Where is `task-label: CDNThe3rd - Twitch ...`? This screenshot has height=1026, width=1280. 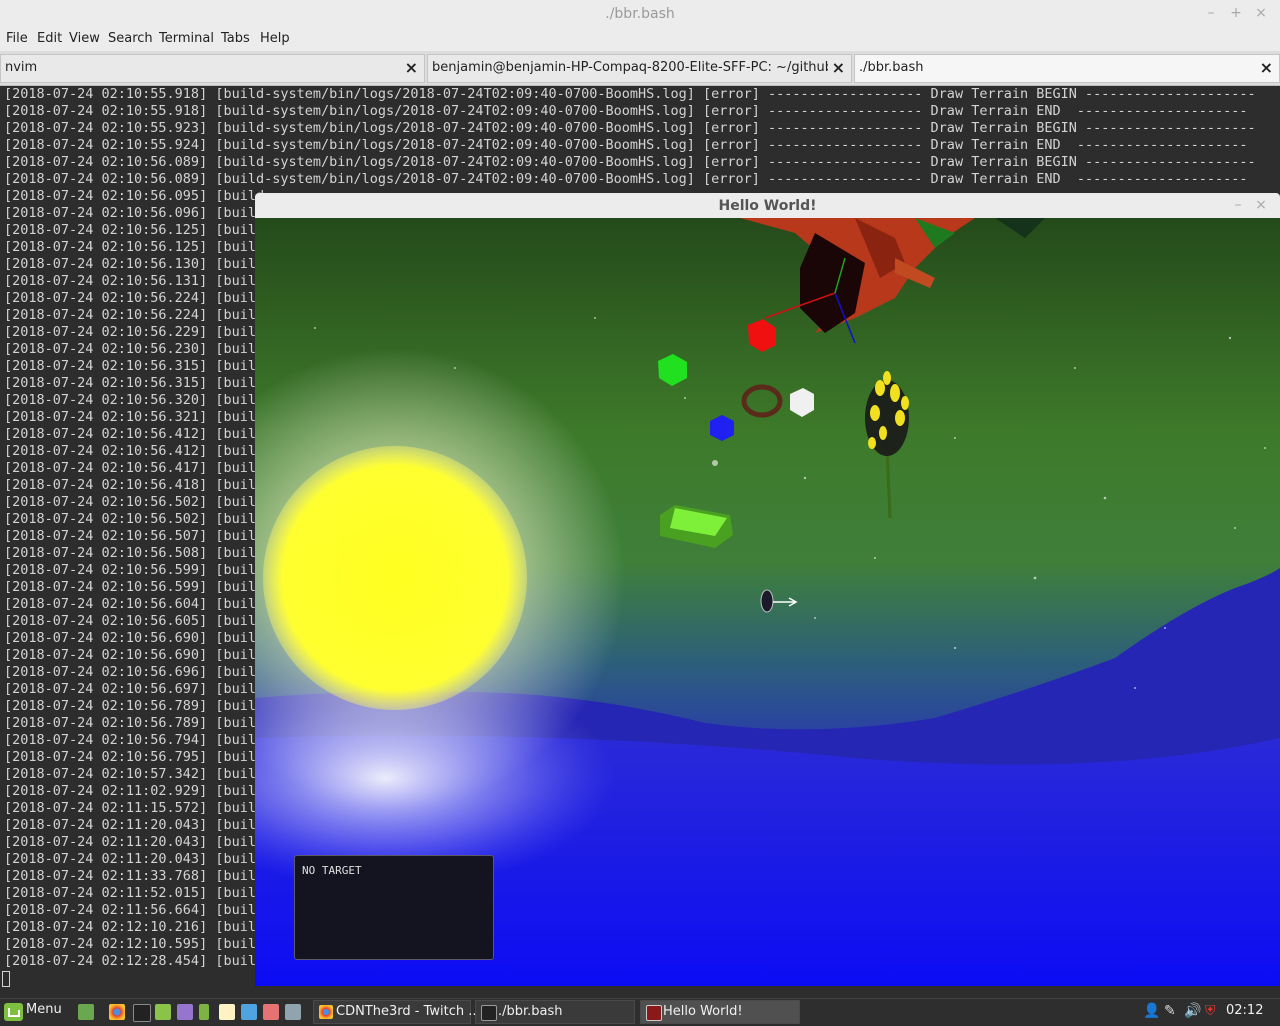
task-label: CDNThe3rd - Twitch ... is located at coordinates (408, 1011).